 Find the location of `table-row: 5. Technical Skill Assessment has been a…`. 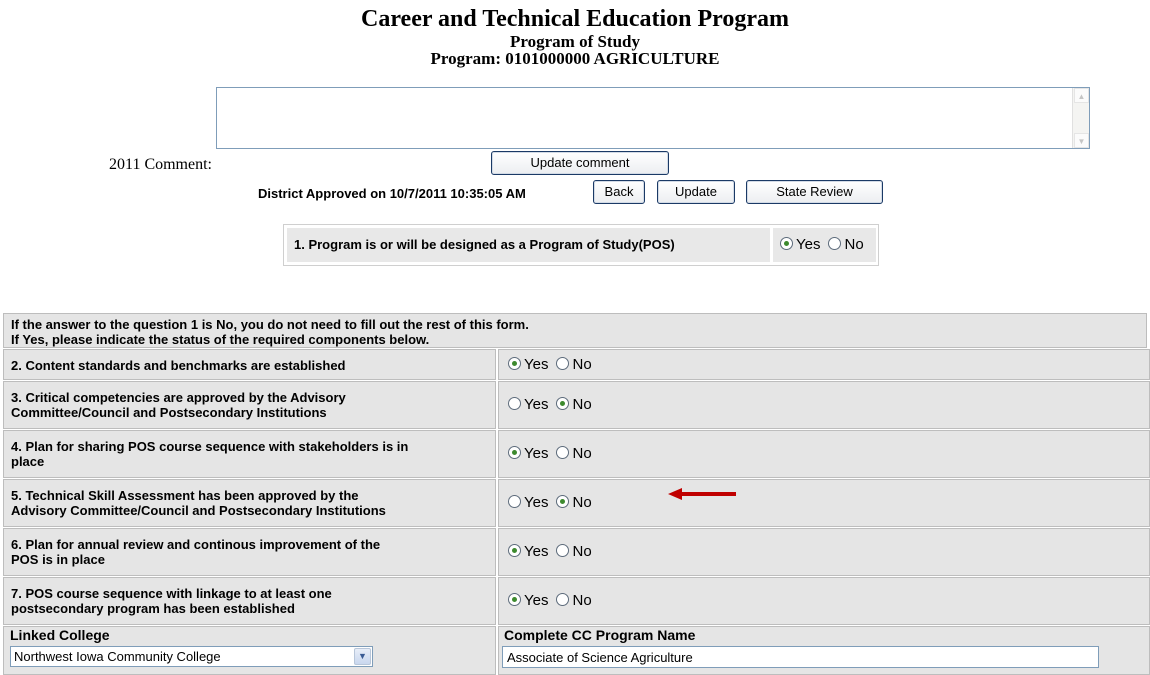

table-row: 5. Technical Skill Assessment has been a… is located at coordinates (576, 503).